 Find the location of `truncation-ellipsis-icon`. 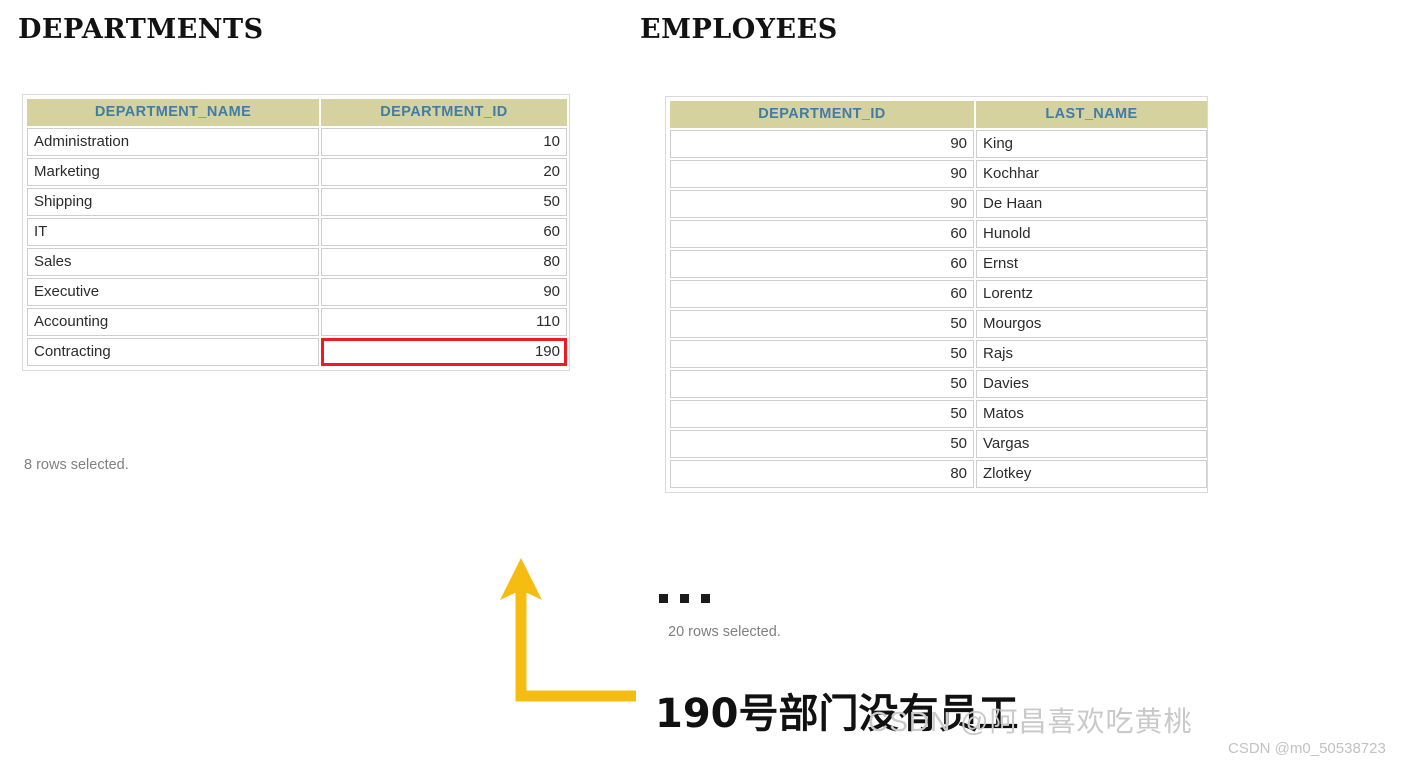

truncation-ellipsis-icon is located at coordinates (684, 598).